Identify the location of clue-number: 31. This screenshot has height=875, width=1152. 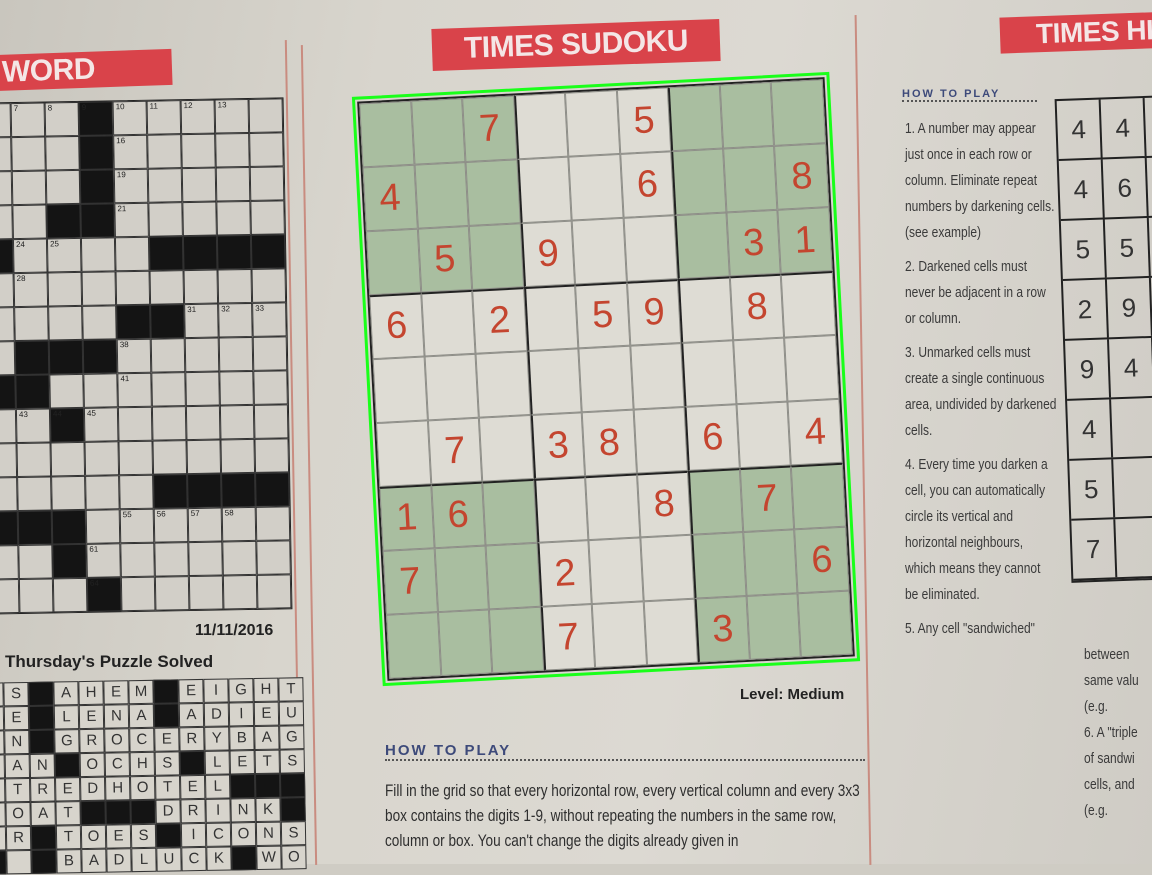
(192, 309).